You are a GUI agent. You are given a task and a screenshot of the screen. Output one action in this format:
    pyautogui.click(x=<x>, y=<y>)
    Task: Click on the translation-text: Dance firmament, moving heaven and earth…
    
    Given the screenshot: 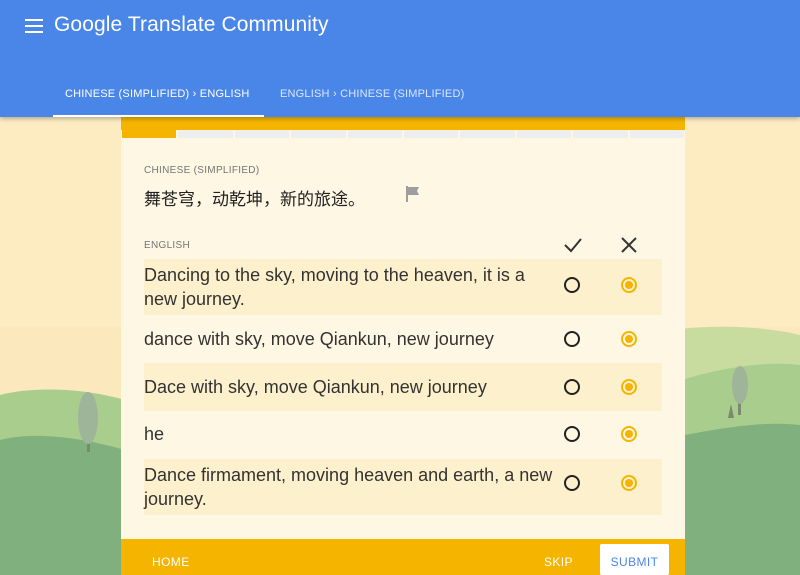 What is the action you would take?
    pyautogui.click(x=348, y=487)
    